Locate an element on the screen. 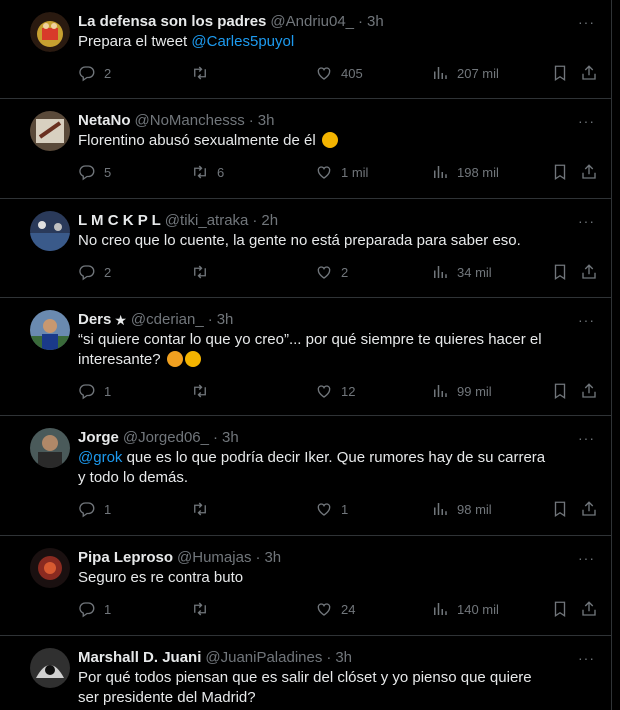  display-name: L M C K P L is located at coordinates (119, 221).